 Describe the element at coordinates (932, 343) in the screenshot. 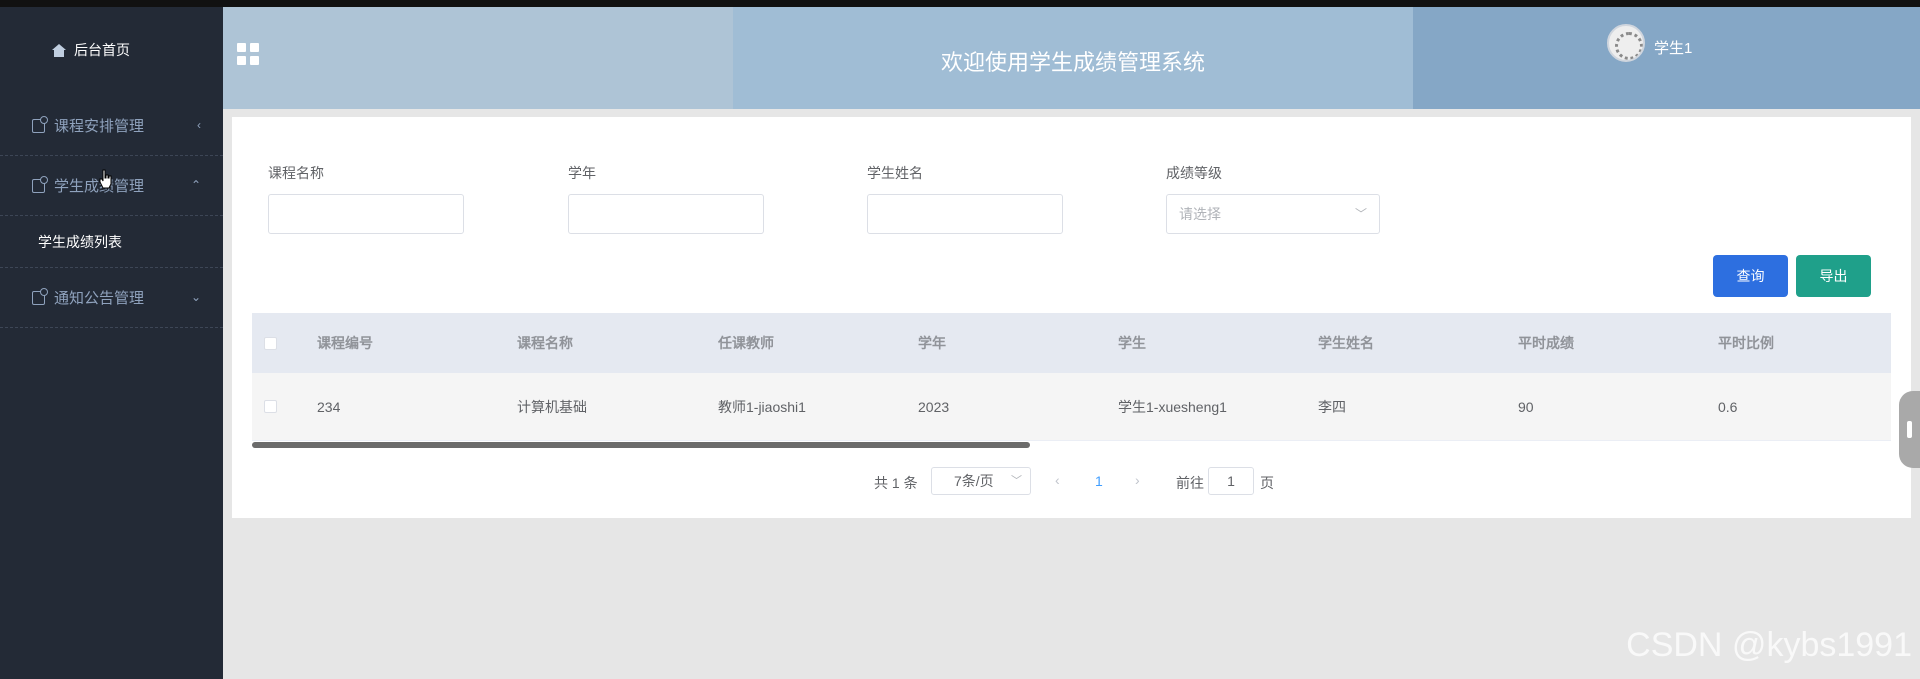

I see `column-header: 学年` at that location.